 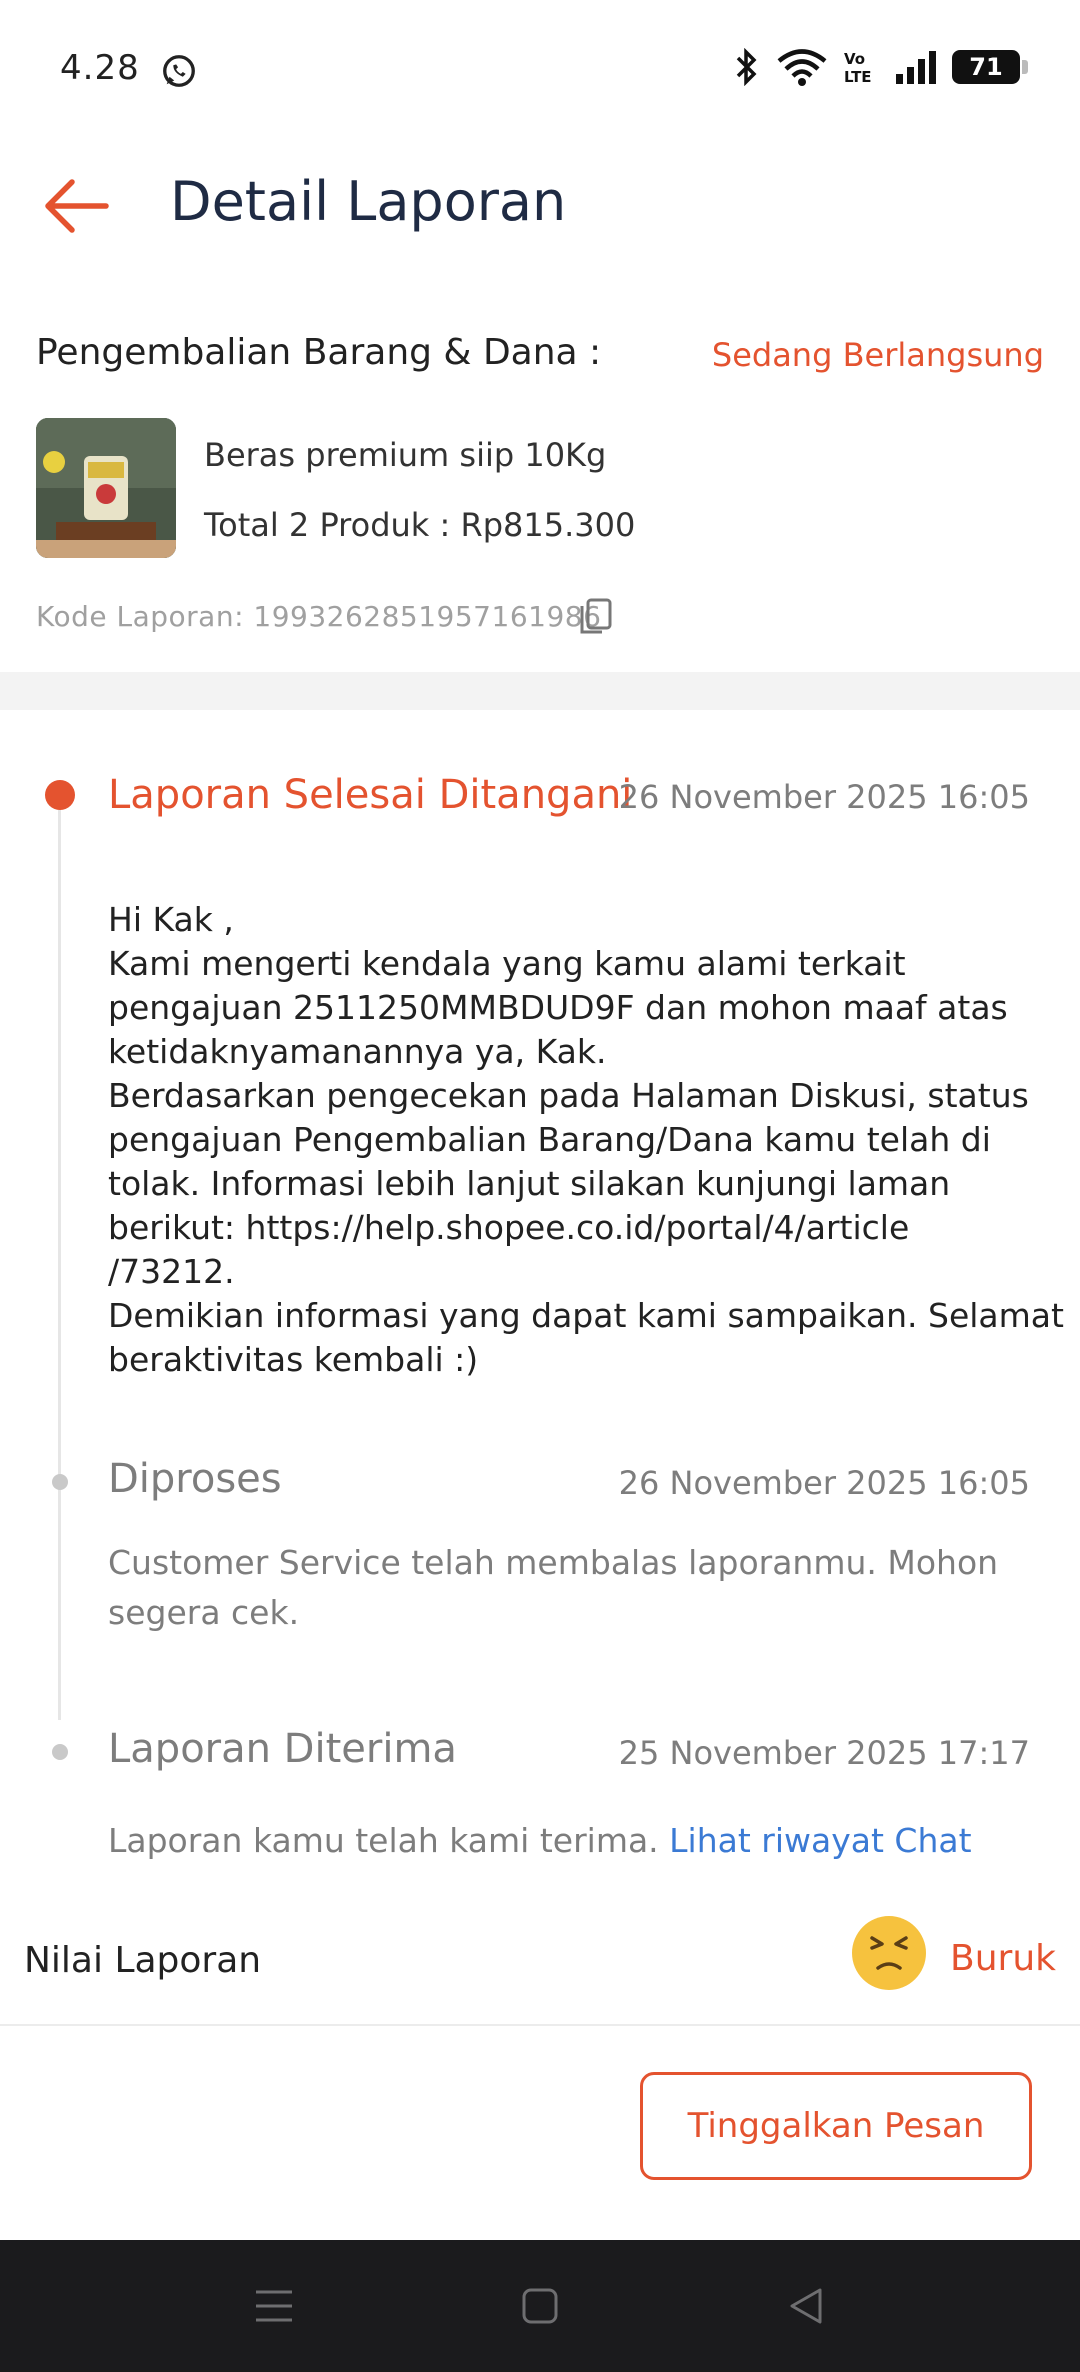 What do you see at coordinates (368, 201) in the screenshot?
I see `page-title: Detail Laporan` at bounding box center [368, 201].